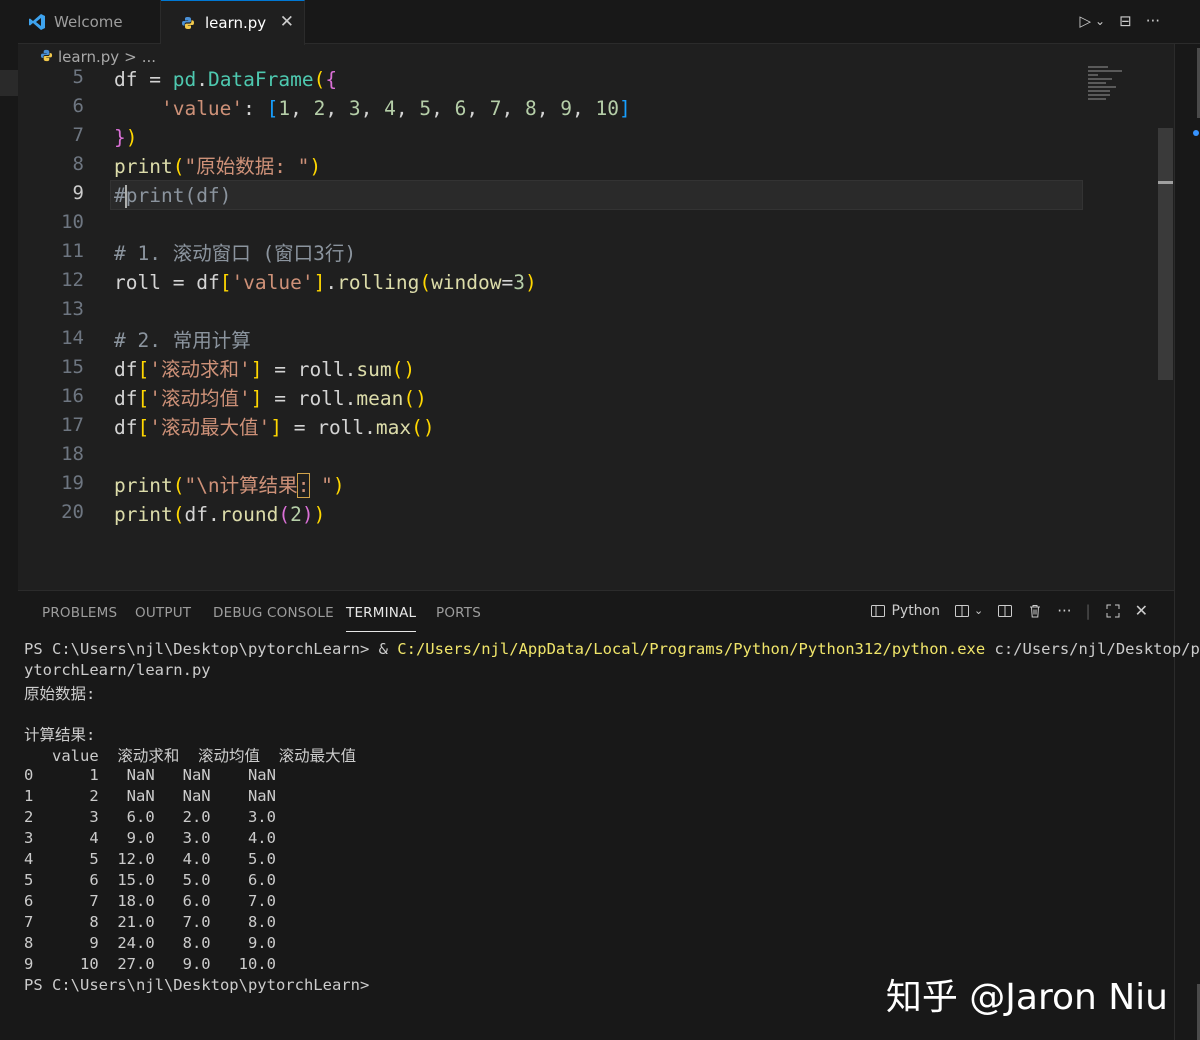 The width and height of the screenshot is (1200, 1040). Describe the element at coordinates (1113, 611) in the screenshot. I see `maximize-icon` at that location.